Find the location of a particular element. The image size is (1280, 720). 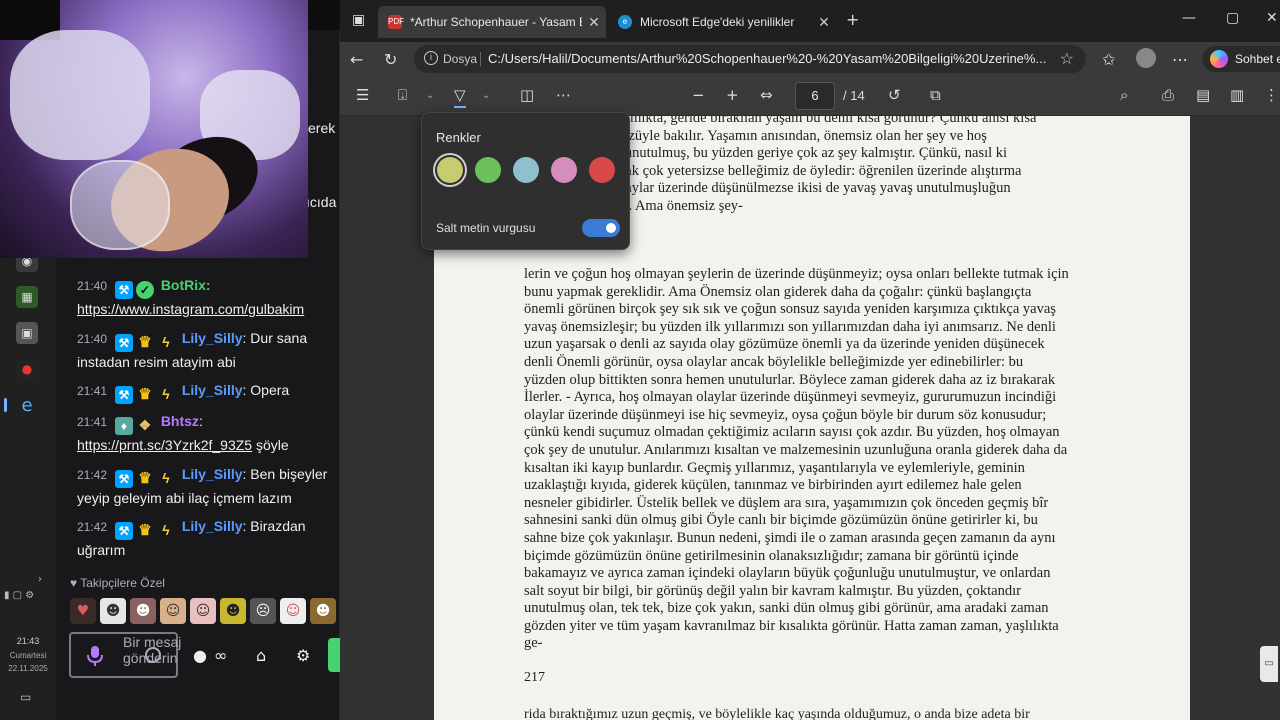

clock-day: Cumartesi is located at coordinates (28, 655).